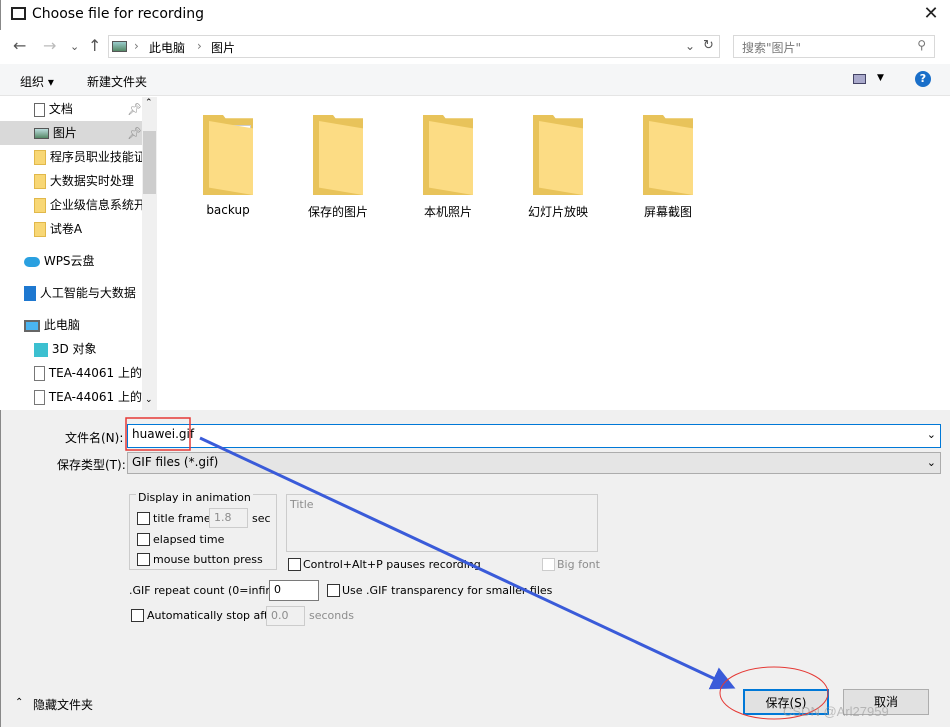 The height and width of the screenshot is (727, 950). What do you see at coordinates (442, 523) in the screenshot?
I see `title-textarea: Title` at bounding box center [442, 523].